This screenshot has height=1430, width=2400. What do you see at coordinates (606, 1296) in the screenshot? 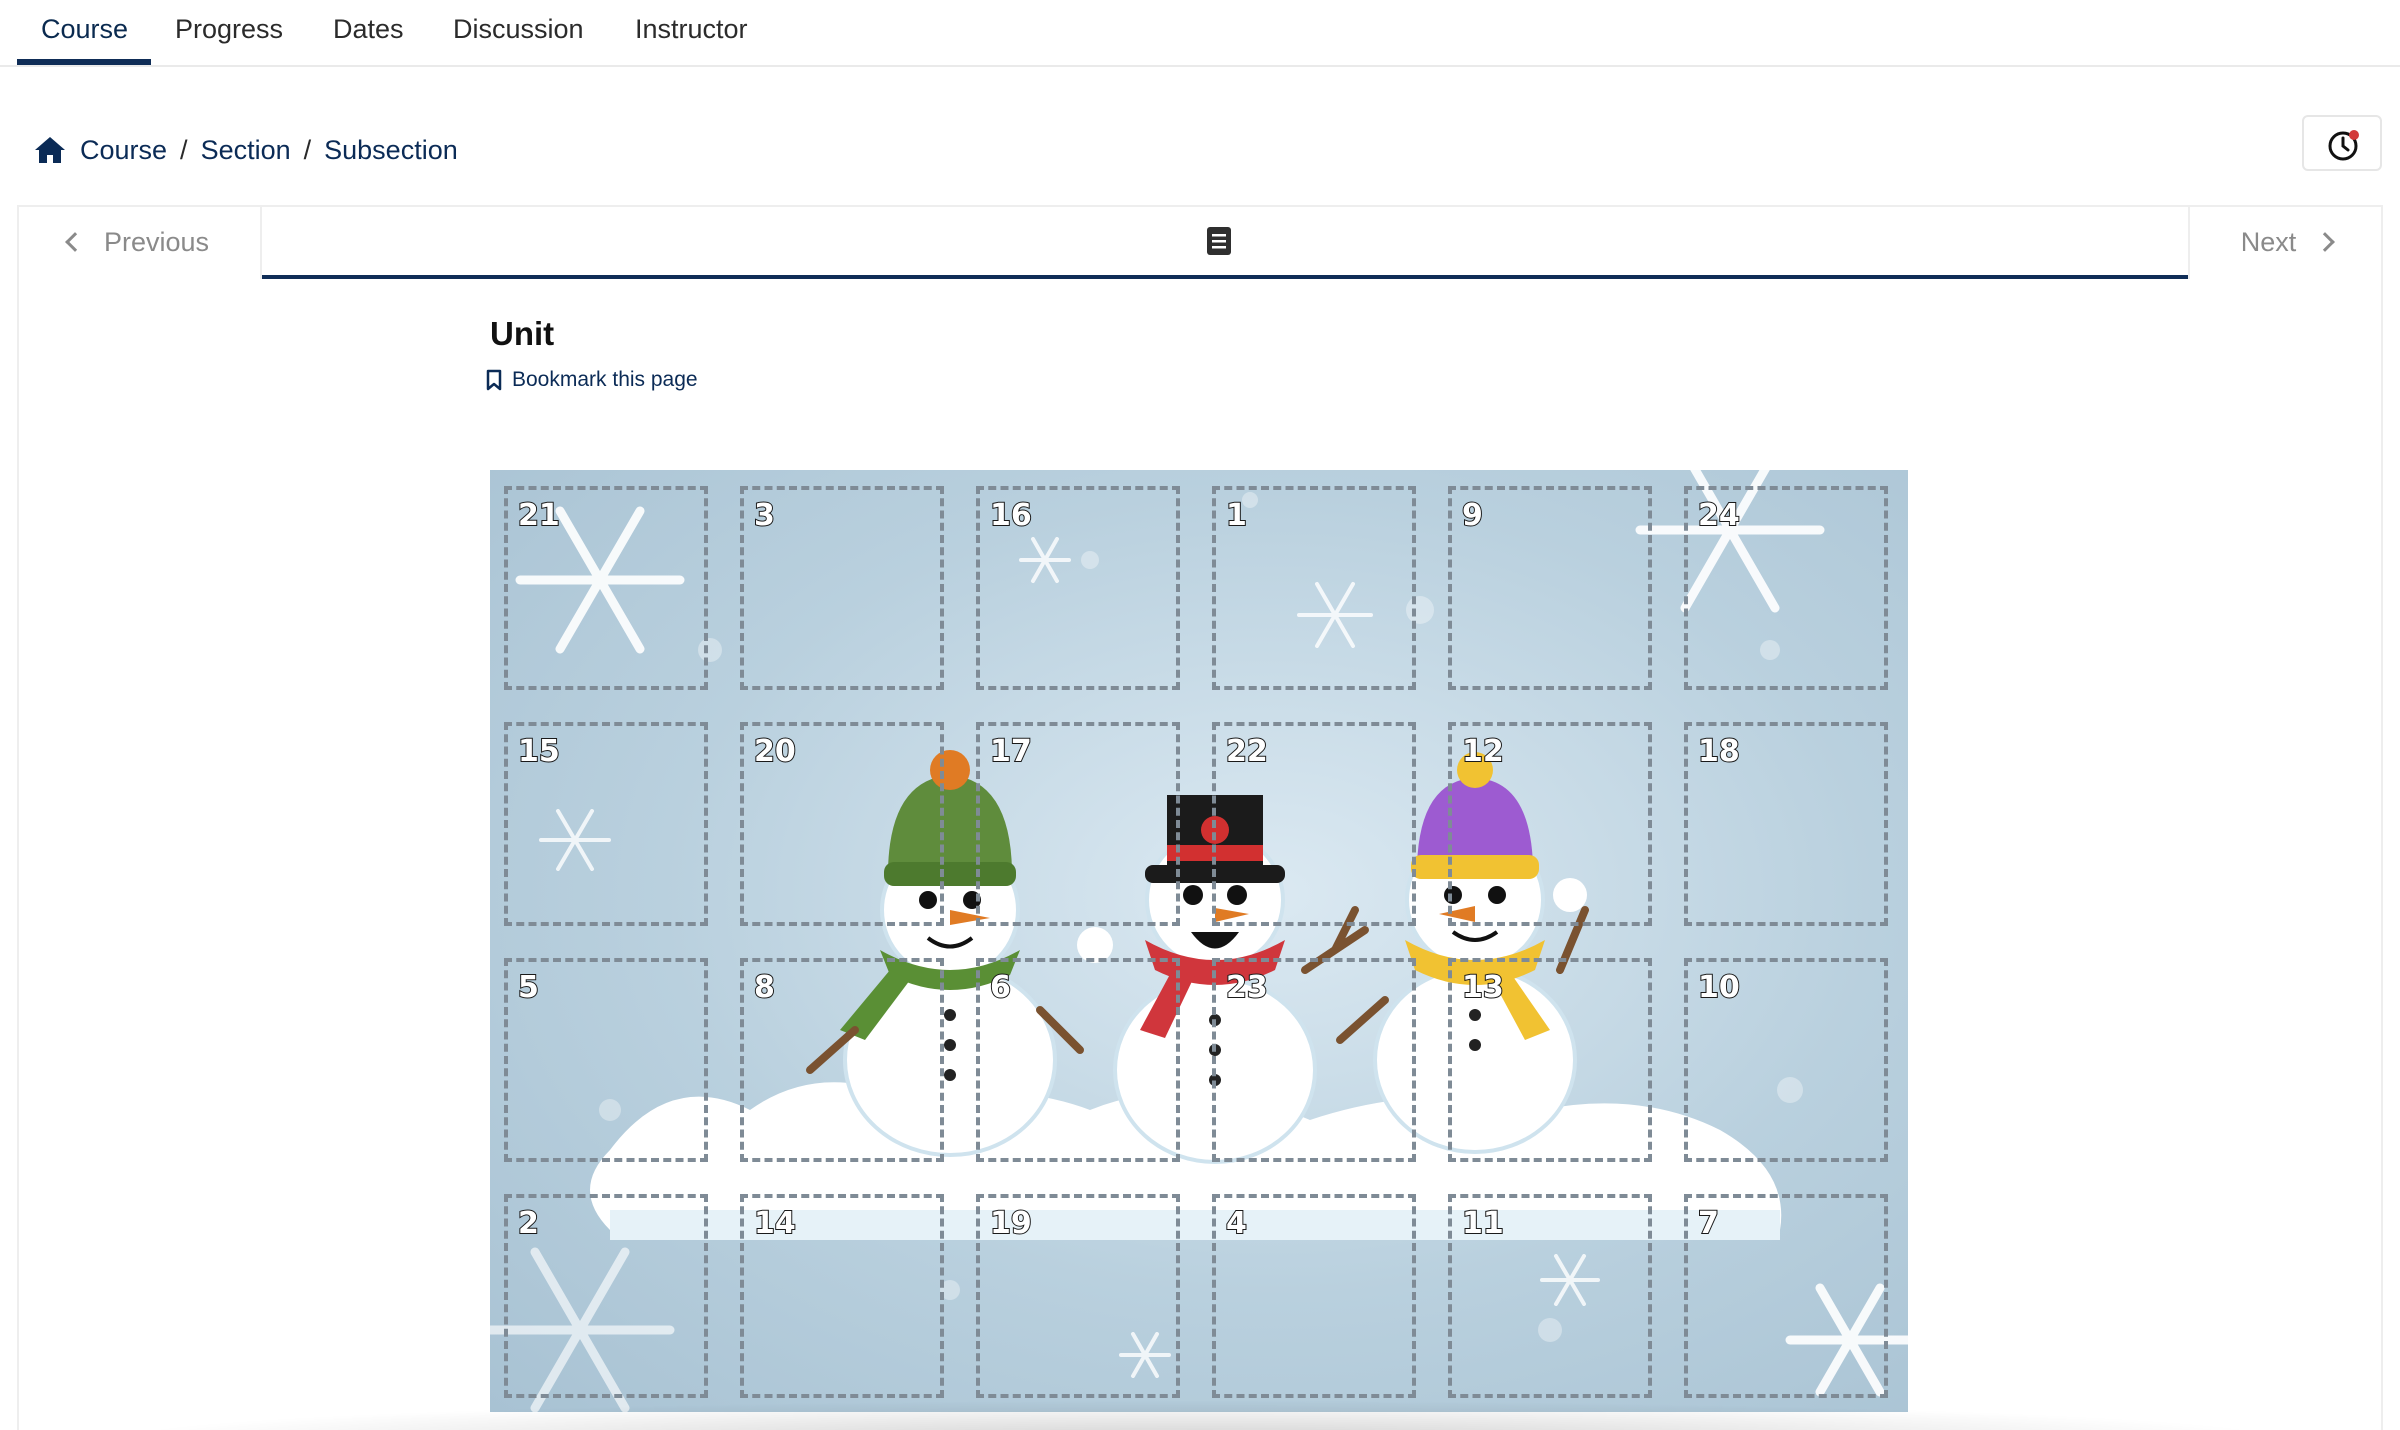
I see `calendar-door: 2` at bounding box center [606, 1296].